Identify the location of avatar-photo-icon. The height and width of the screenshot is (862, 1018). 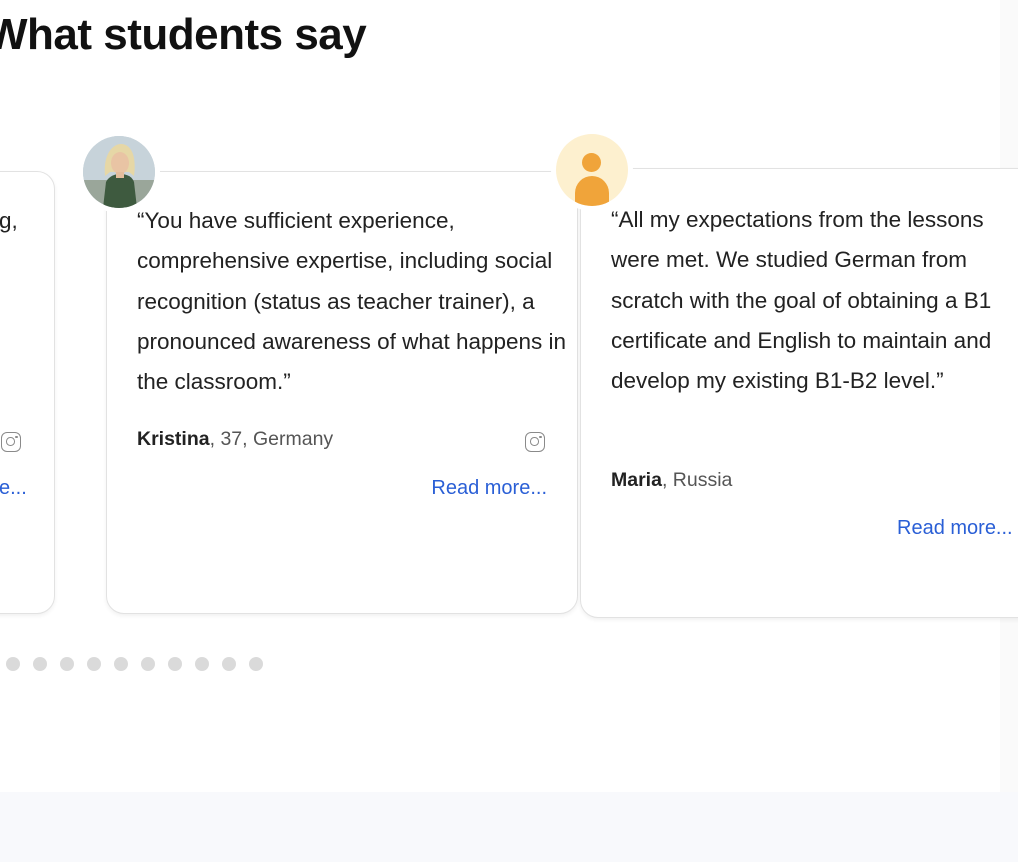
(119, 172).